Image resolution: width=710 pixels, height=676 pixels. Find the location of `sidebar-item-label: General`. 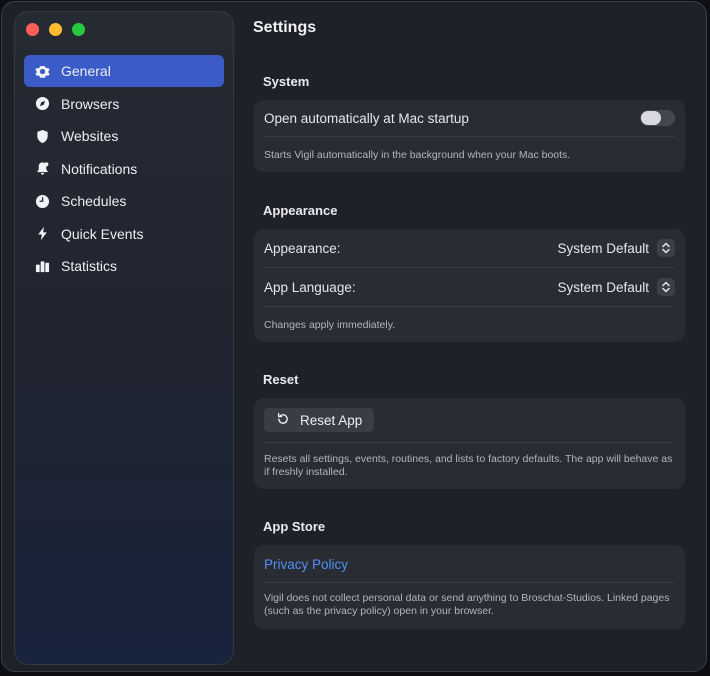

sidebar-item-label: General is located at coordinates (86, 71).